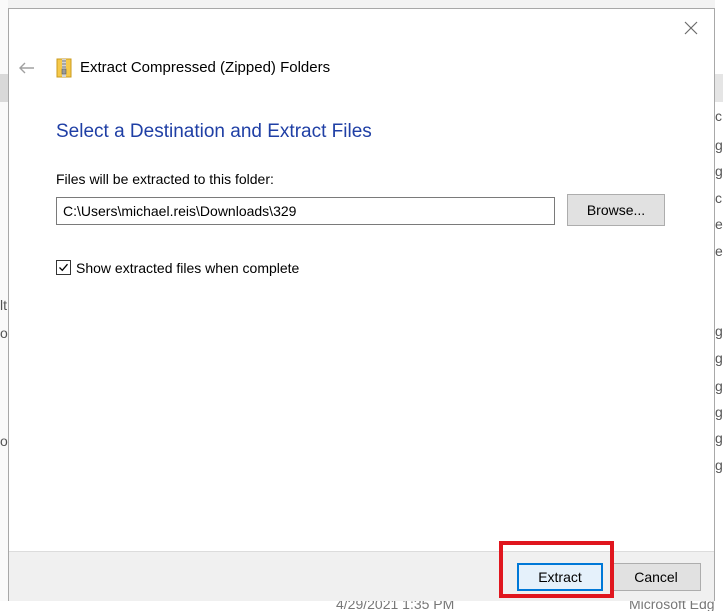 The height and width of the screenshot is (611, 723). What do you see at coordinates (214, 131) in the screenshot?
I see `page-heading: Select a Destination and Extract Files` at bounding box center [214, 131].